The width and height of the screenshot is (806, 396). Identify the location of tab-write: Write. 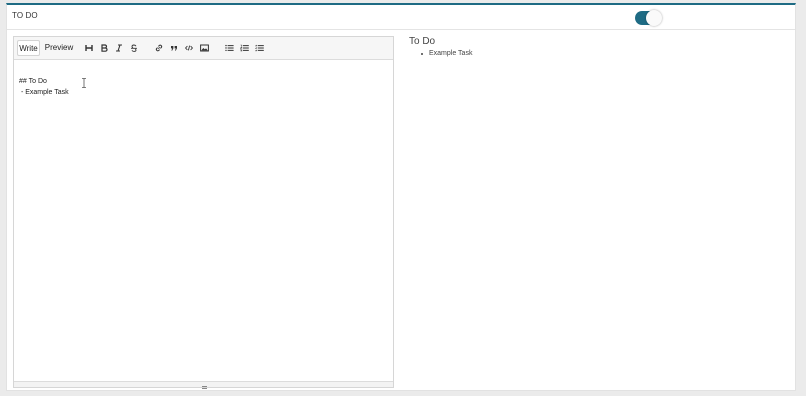
(28, 48).